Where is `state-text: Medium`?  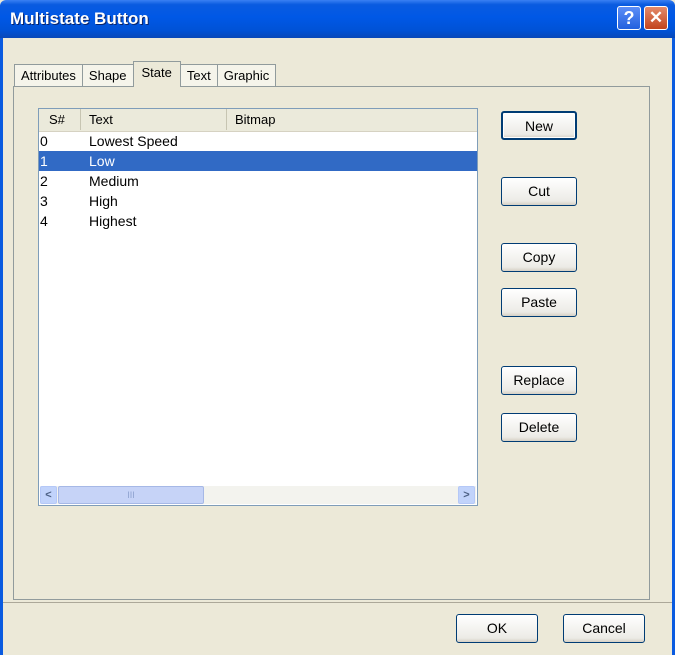
state-text: Medium is located at coordinates (114, 181).